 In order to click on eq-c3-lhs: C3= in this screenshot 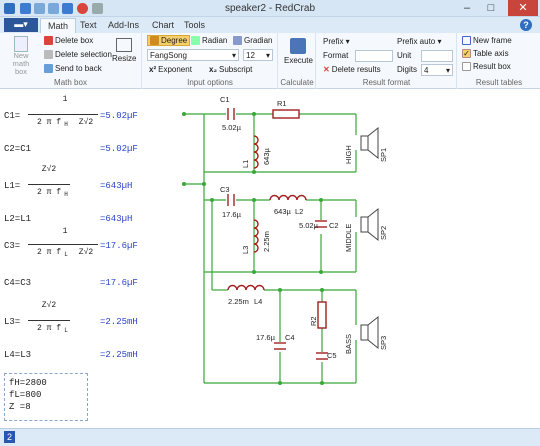, I will do `click(12, 246)`.